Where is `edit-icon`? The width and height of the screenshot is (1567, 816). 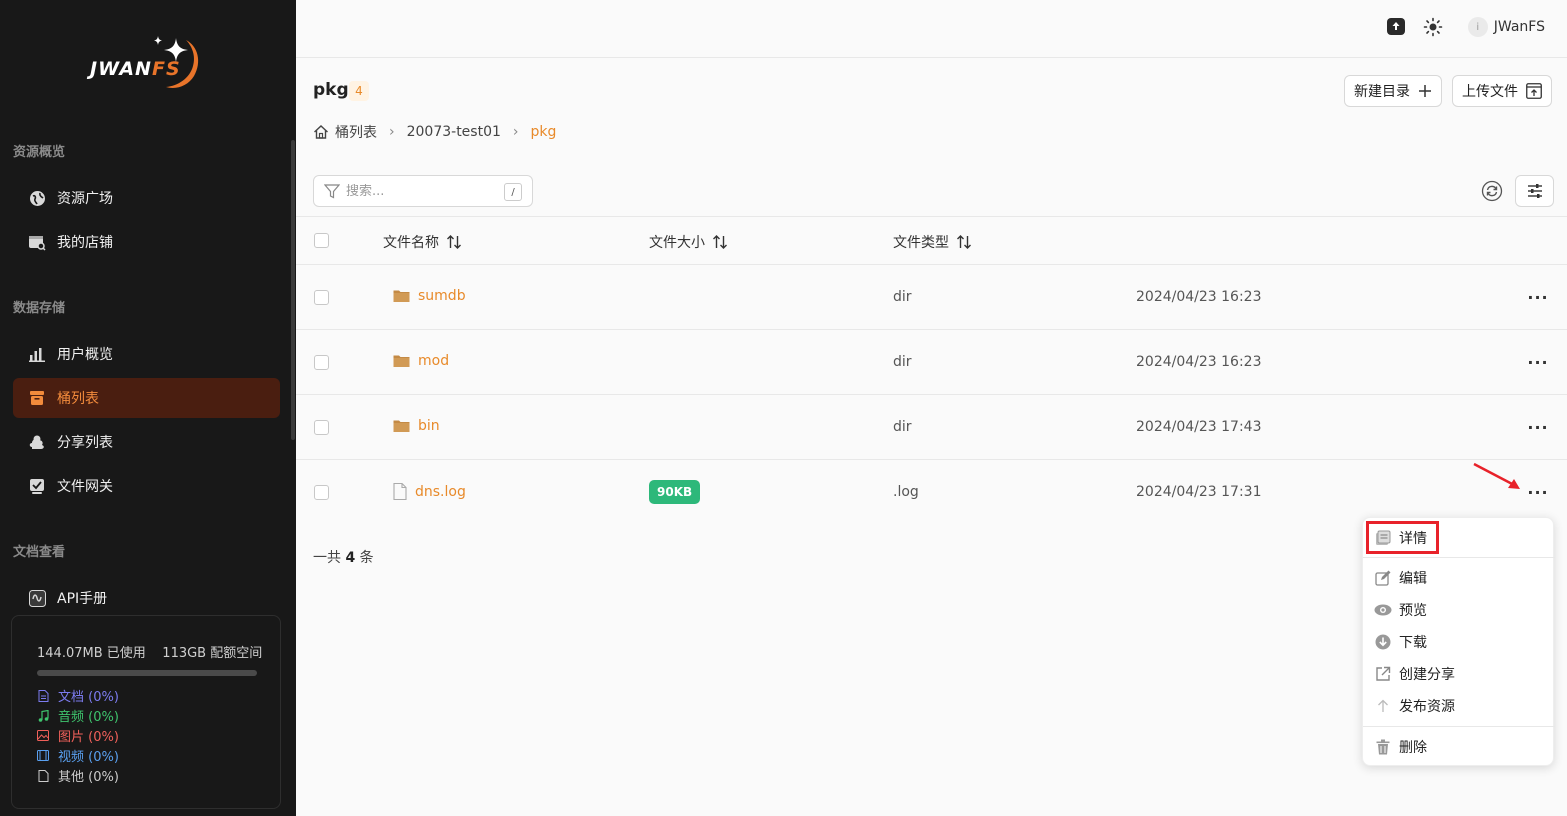
edit-icon is located at coordinates (1383, 578).